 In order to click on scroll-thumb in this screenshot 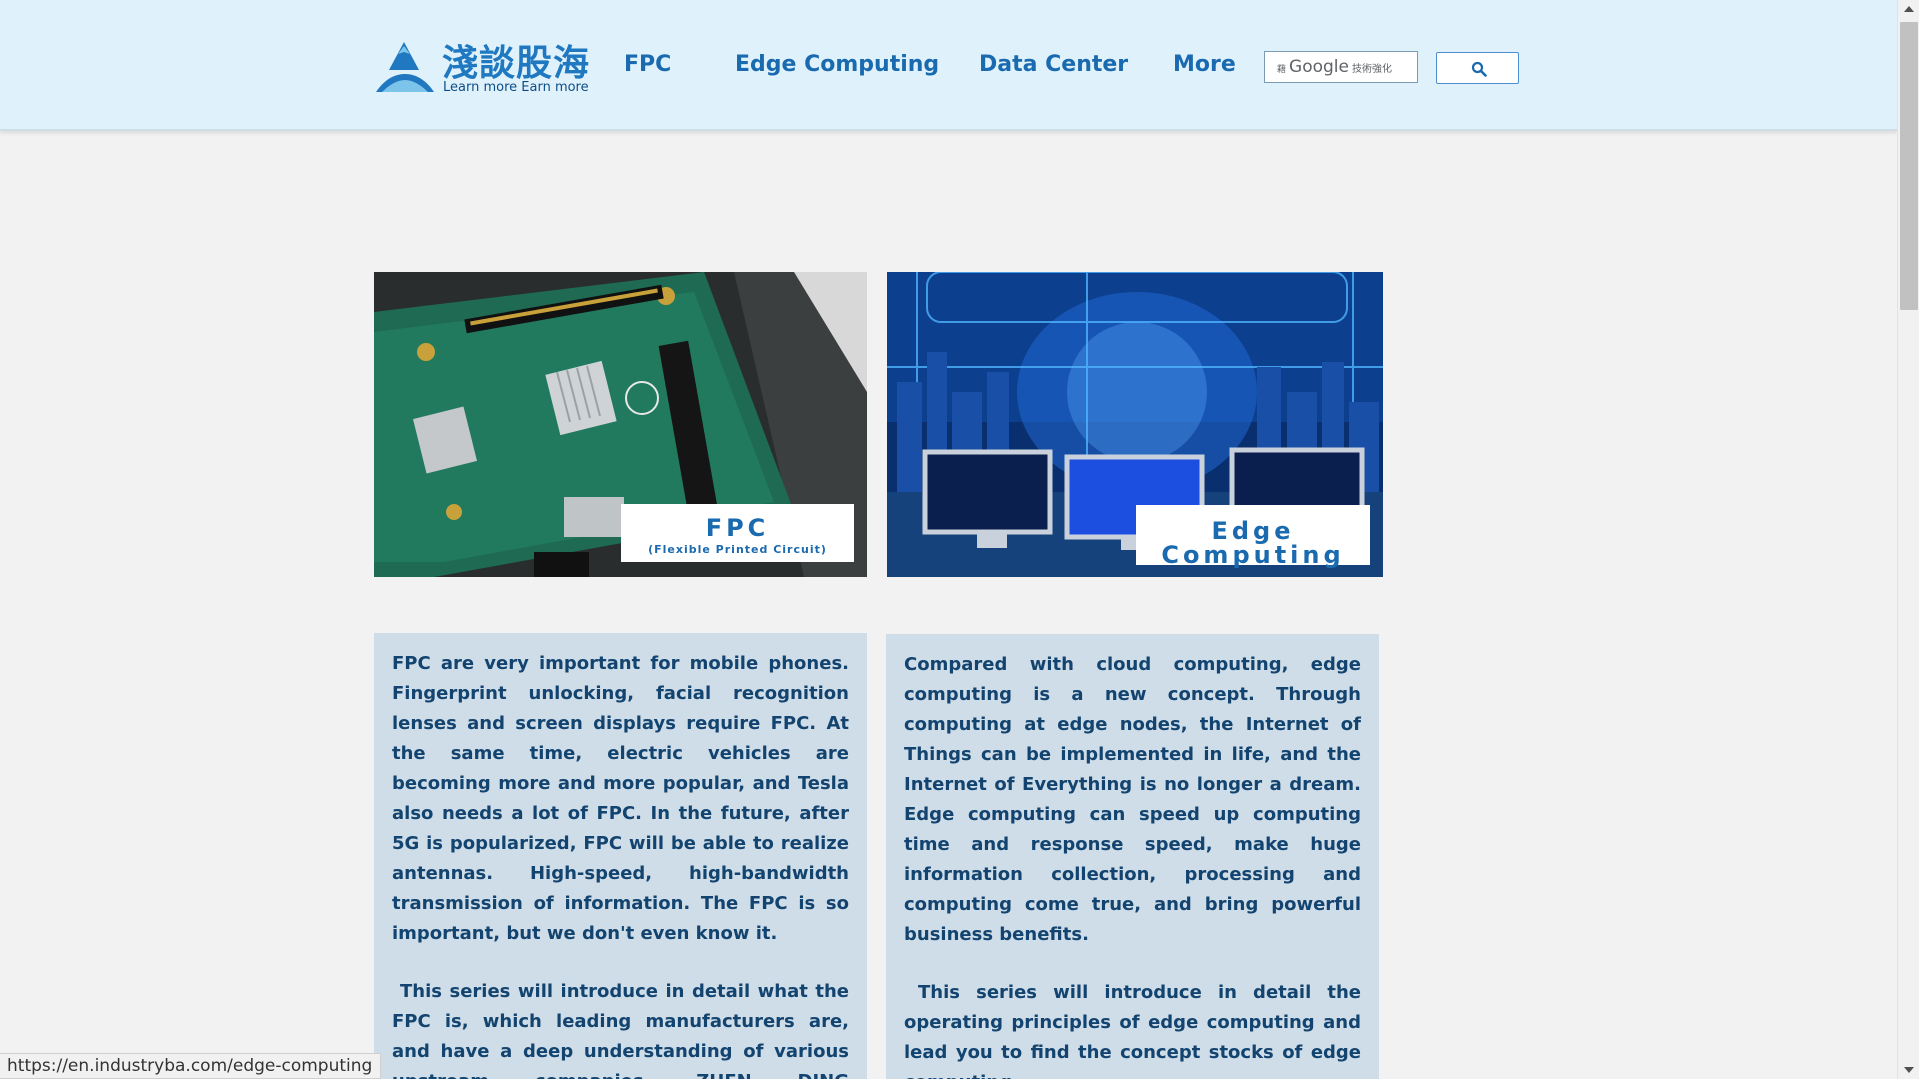, I will do `click(1909, 166)`.